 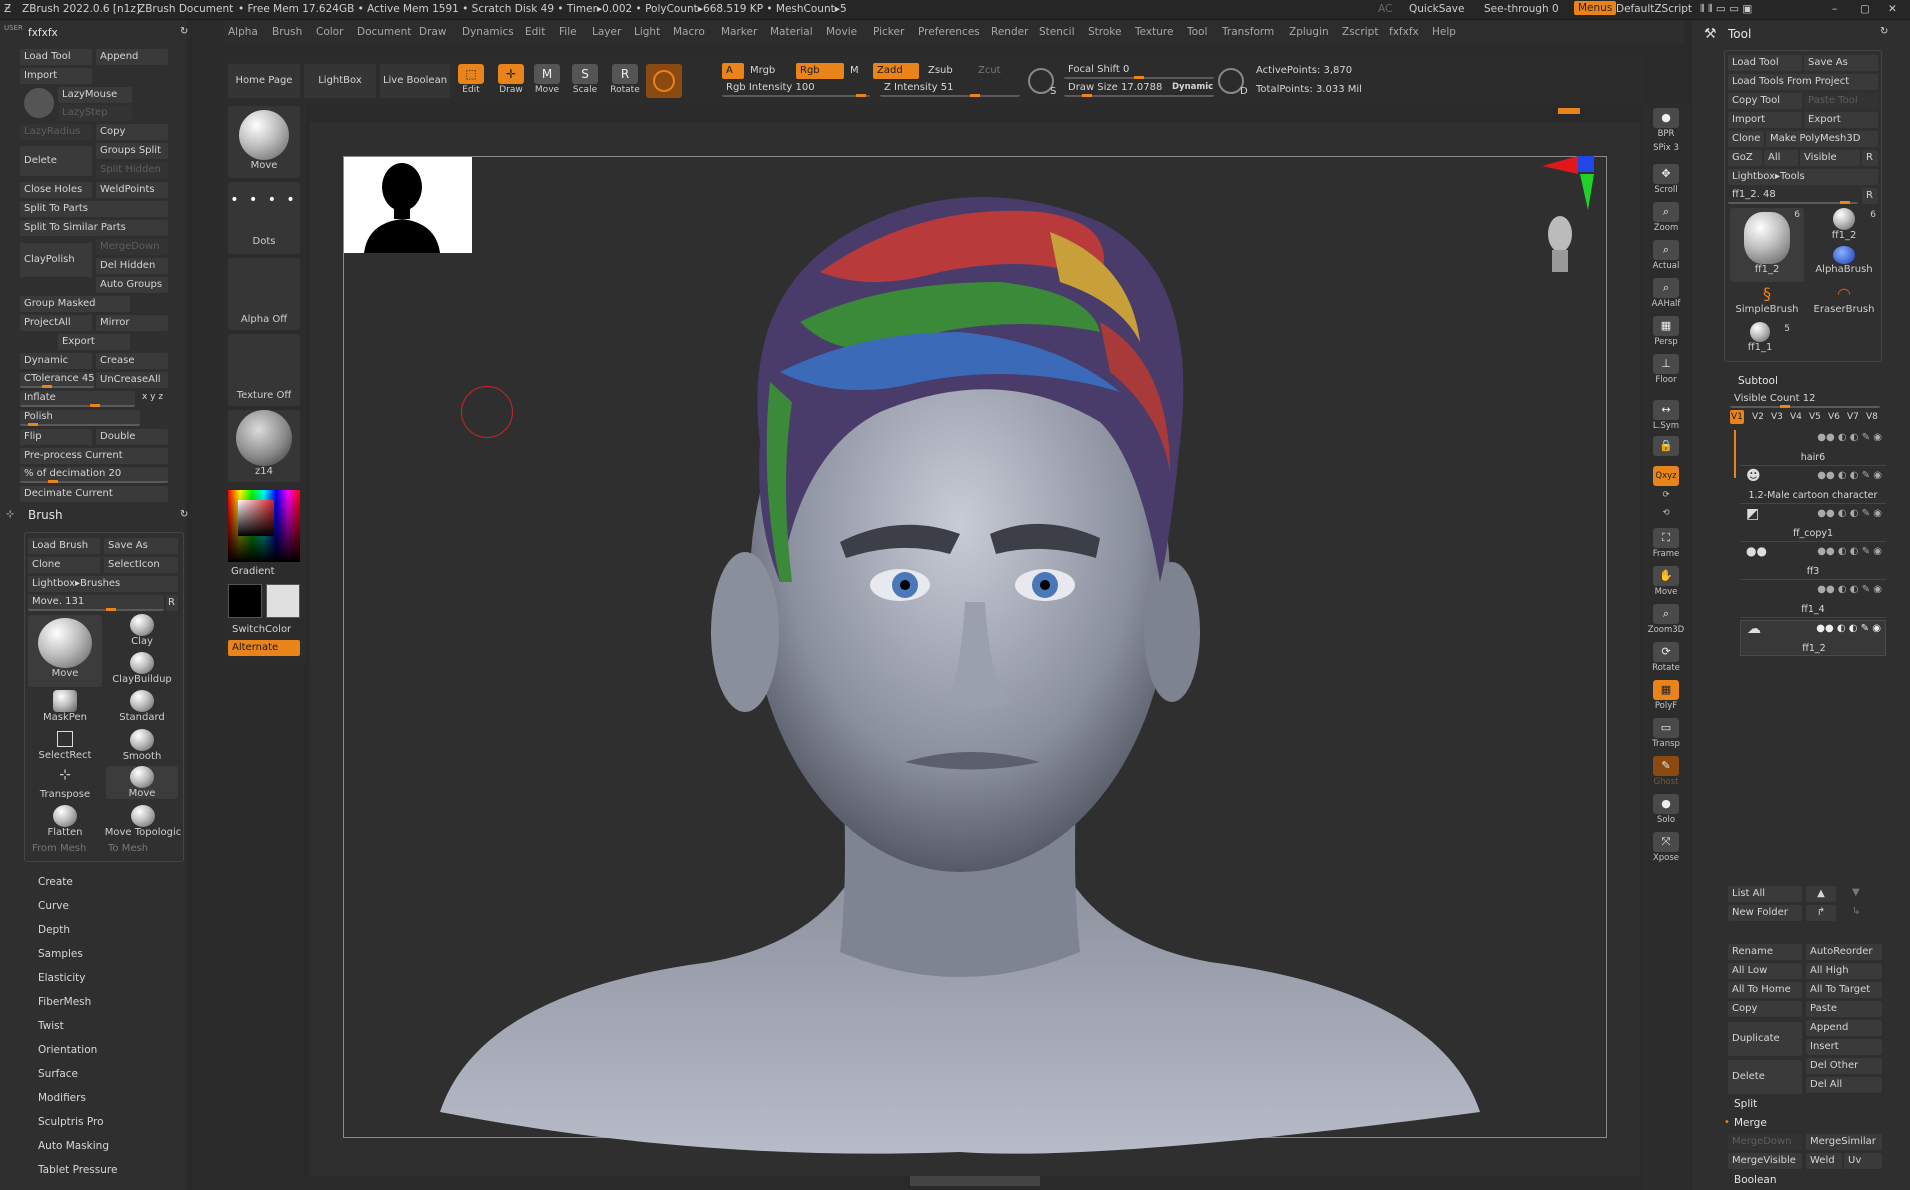 I want to click on load-tool-button: Load Tool, so click(x=56, y=57).